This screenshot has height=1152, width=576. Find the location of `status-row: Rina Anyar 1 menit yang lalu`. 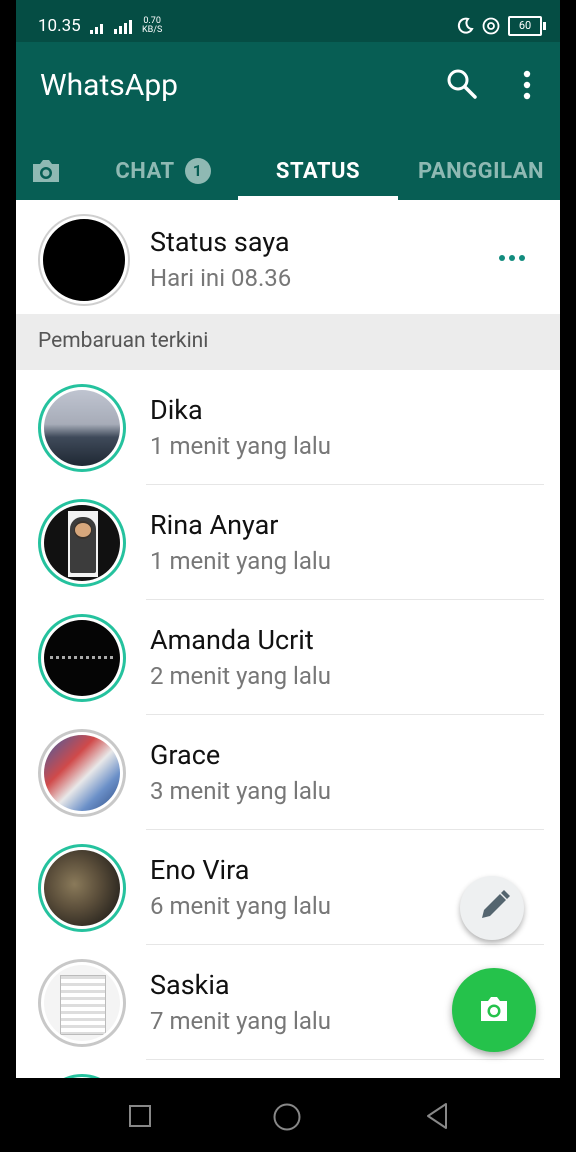

status-row: Rina Anyar 1 menit yang lalu is located at coordinates (288, 542).